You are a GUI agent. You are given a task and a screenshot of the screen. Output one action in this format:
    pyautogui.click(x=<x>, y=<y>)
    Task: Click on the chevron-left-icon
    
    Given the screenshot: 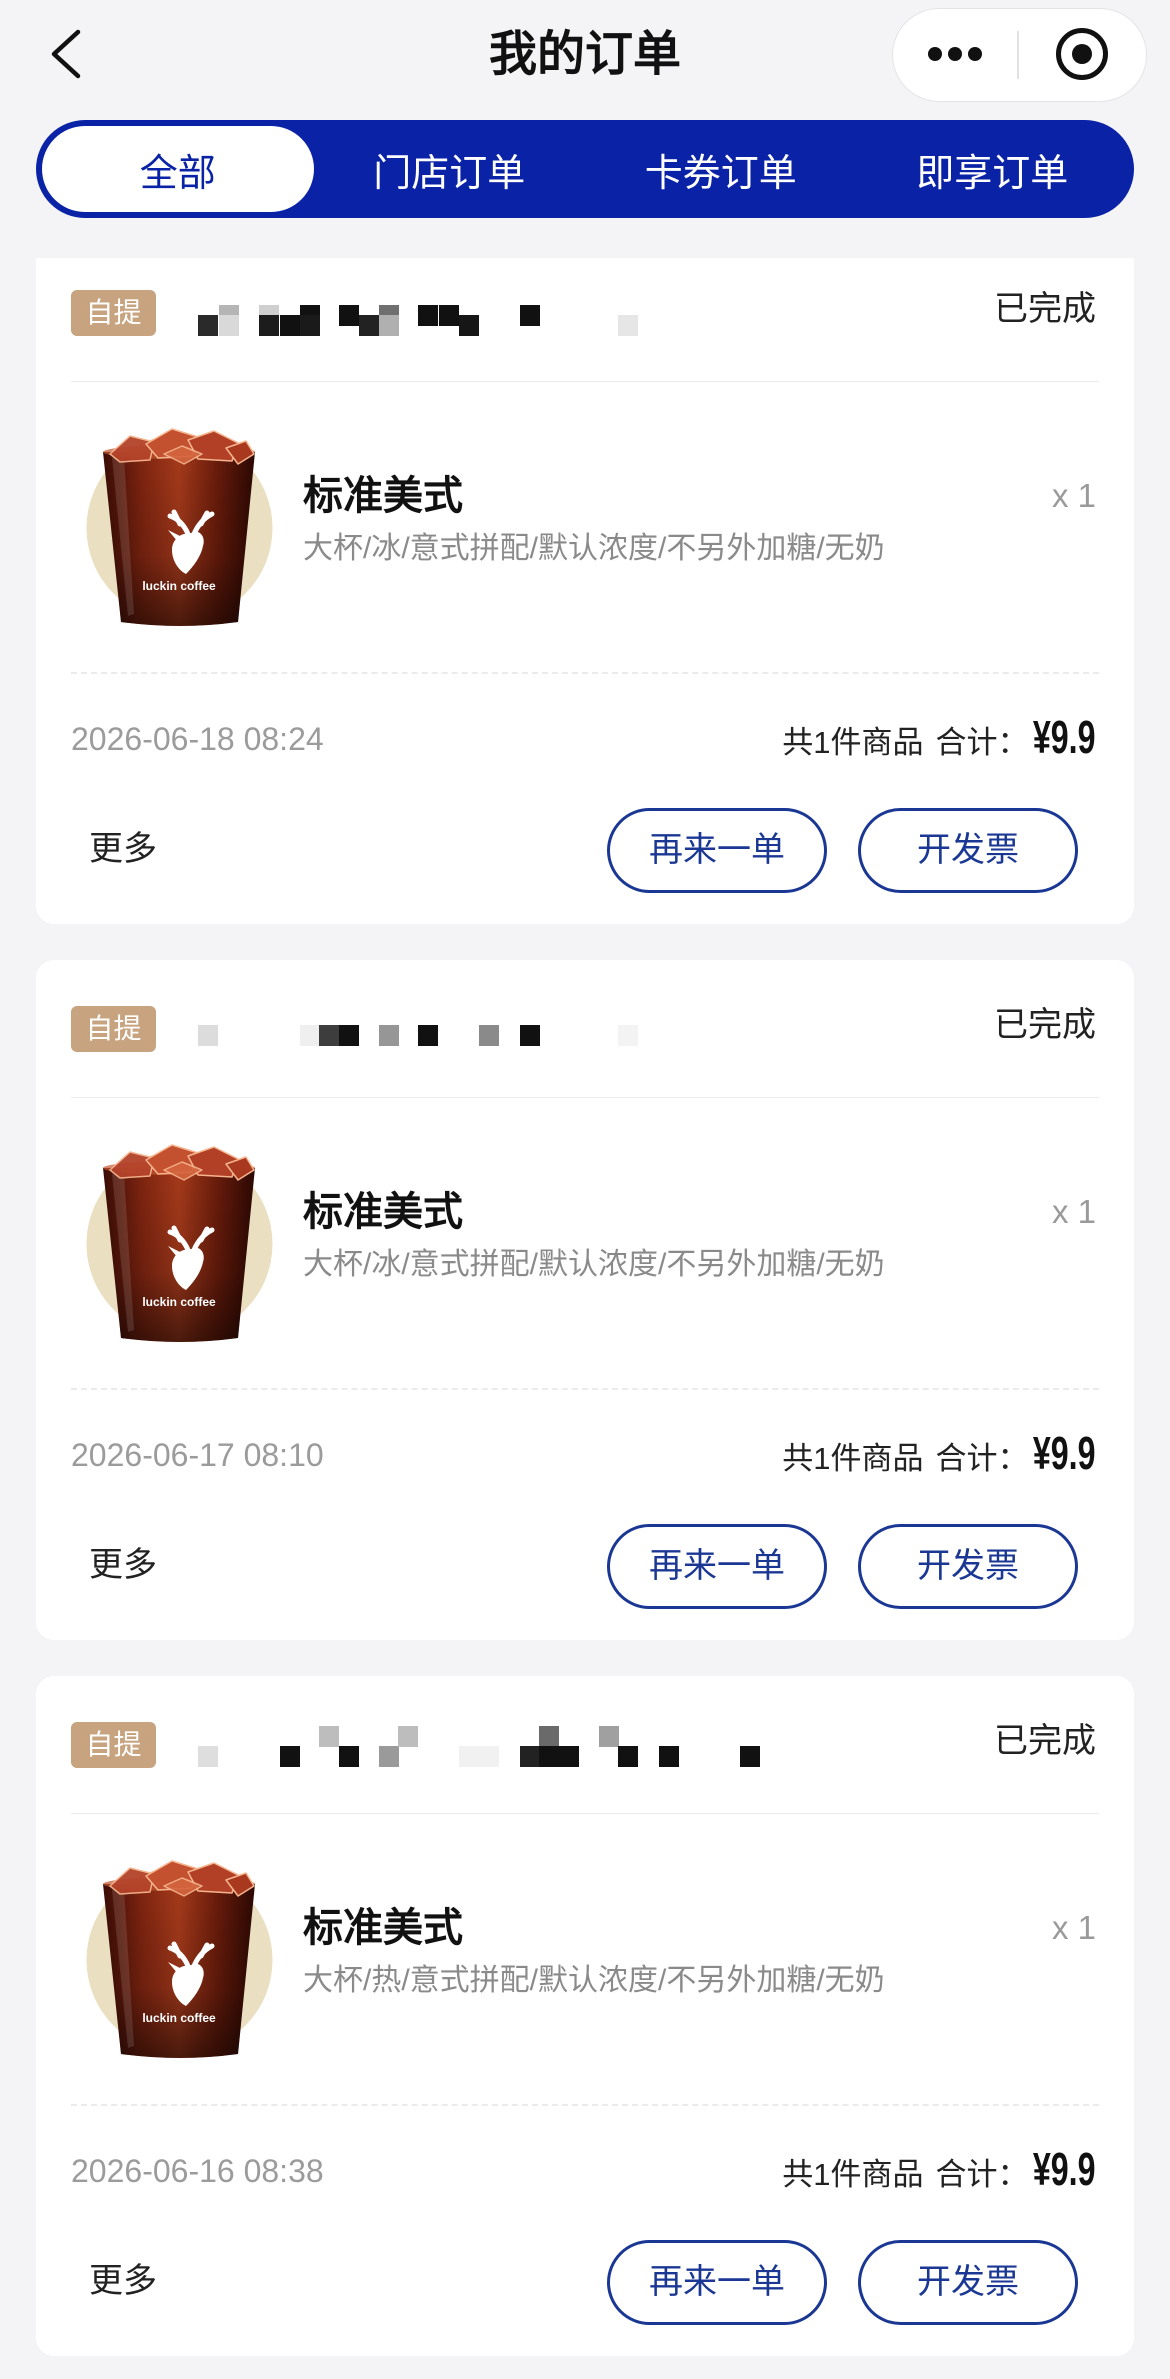 What is the action you would take?
    pyautogui.click(x=66, y=54)
    